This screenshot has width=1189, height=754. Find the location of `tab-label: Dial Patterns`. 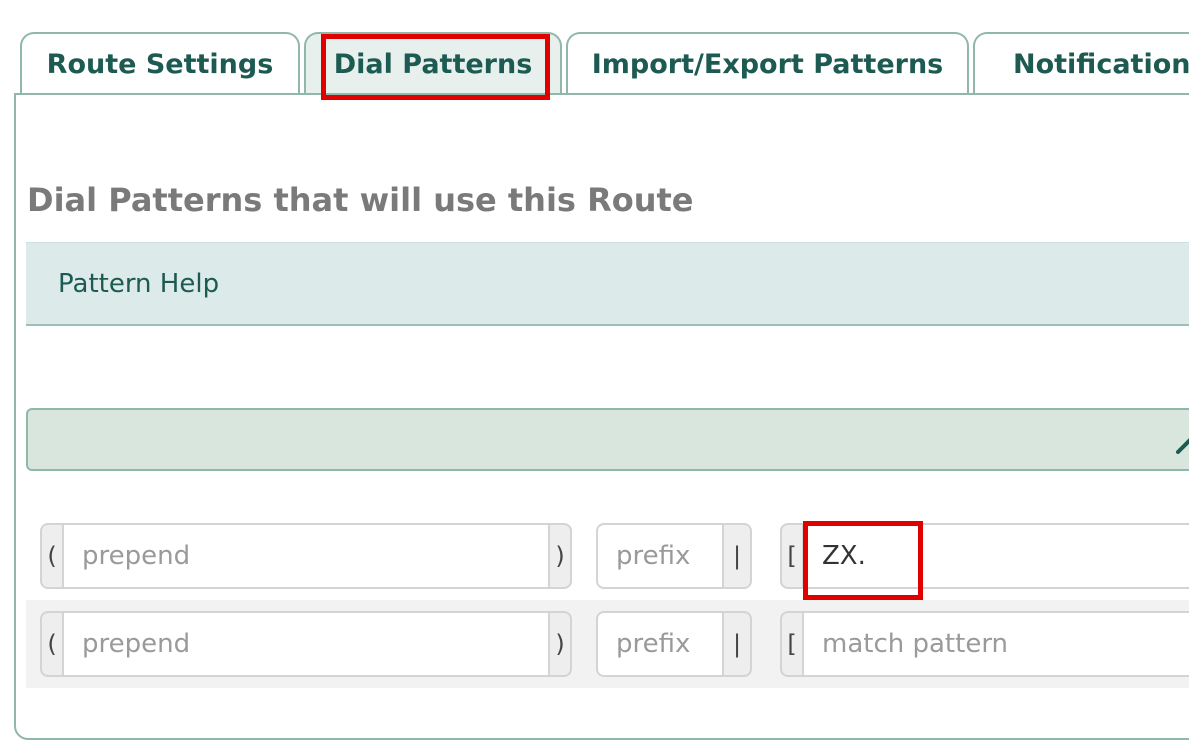

tab-label: Dial Patterns is located at coordinates (433, 64).